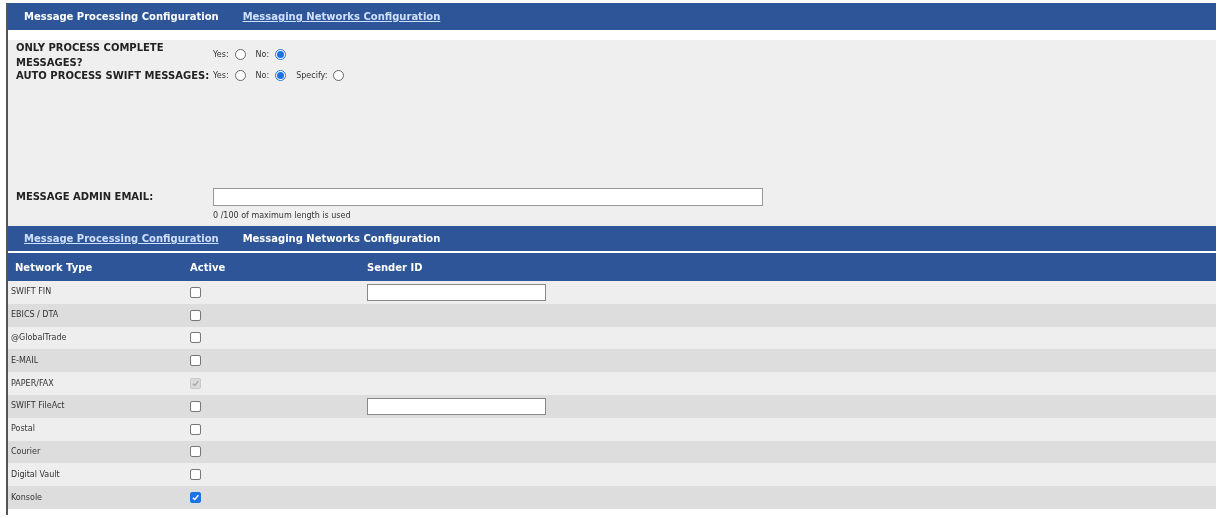 The width and height of the screenshot is (1222, 518). Describe the element at coordinates (25, 360) in the screenshot. I see `network-name: E-MAIL` at that location.